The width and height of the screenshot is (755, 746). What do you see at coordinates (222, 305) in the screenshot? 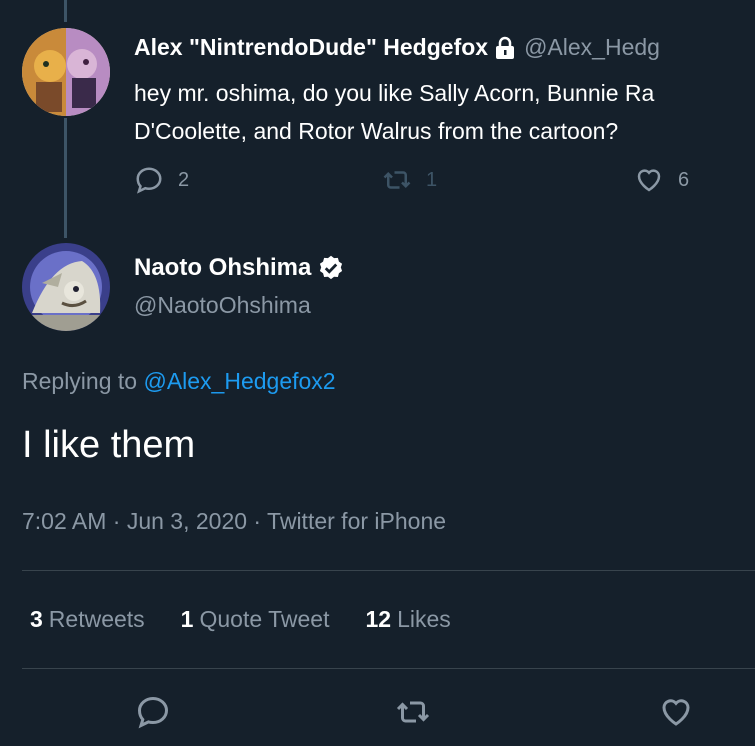
I see `main-handle: @NaotoOhshima` at bounding box center [222, 305].